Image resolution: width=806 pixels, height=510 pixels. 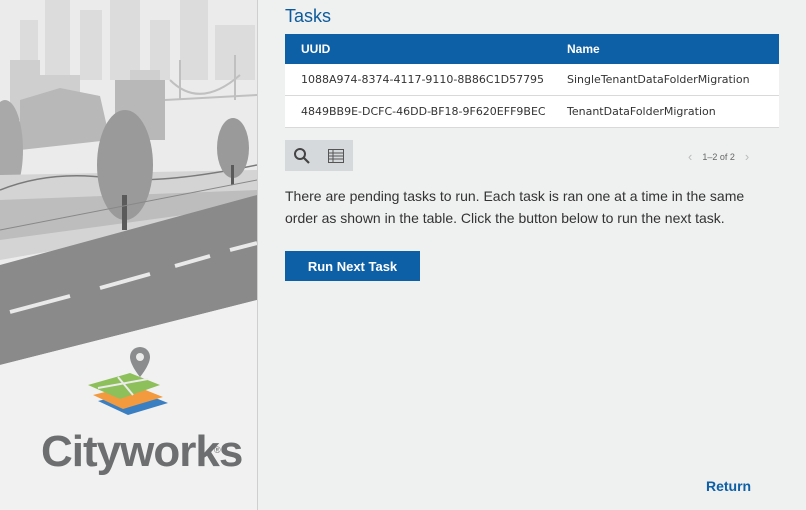 I want to click on cell-name: TenantDataFolderMigration, so click(x=665, y=111).